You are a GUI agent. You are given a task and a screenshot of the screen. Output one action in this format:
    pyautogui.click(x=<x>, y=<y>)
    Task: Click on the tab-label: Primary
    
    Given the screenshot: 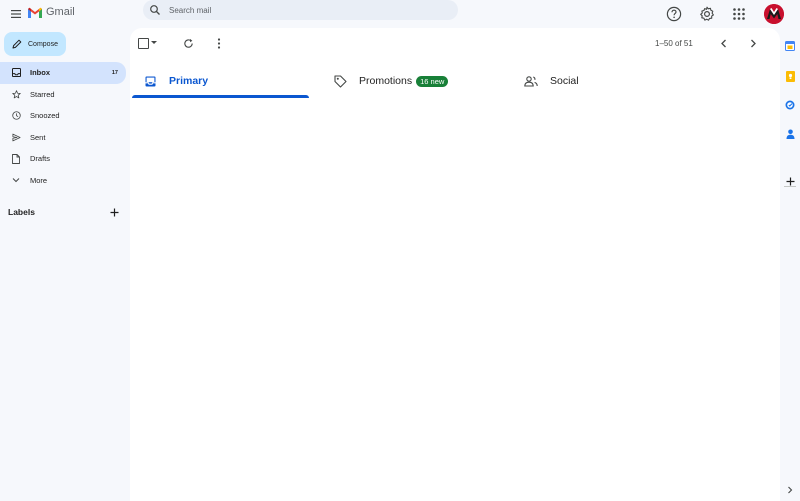 What is the action you would take?
    pyautogui.click(x=189, y=81)
    